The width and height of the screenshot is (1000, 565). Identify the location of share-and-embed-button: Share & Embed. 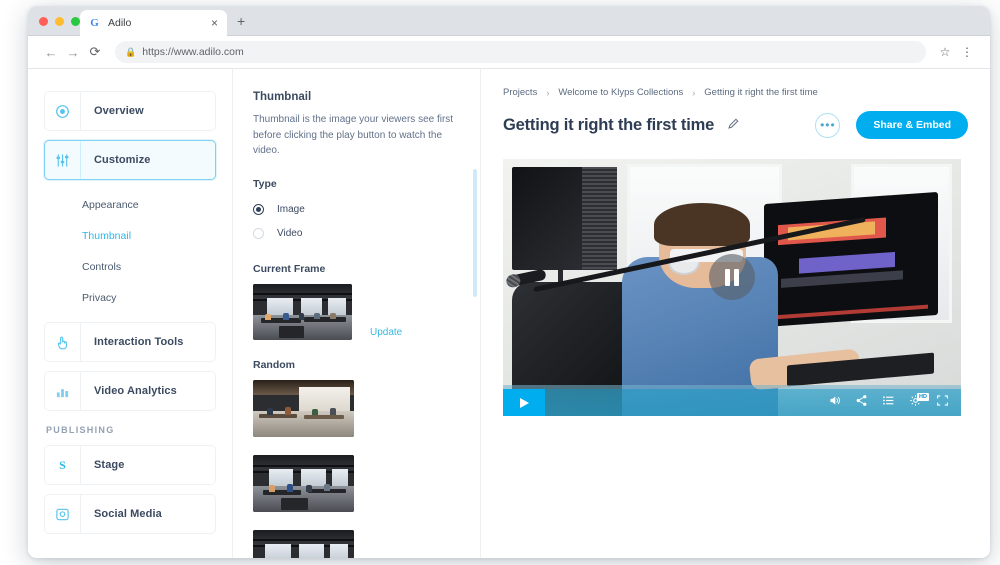
(912, 125).